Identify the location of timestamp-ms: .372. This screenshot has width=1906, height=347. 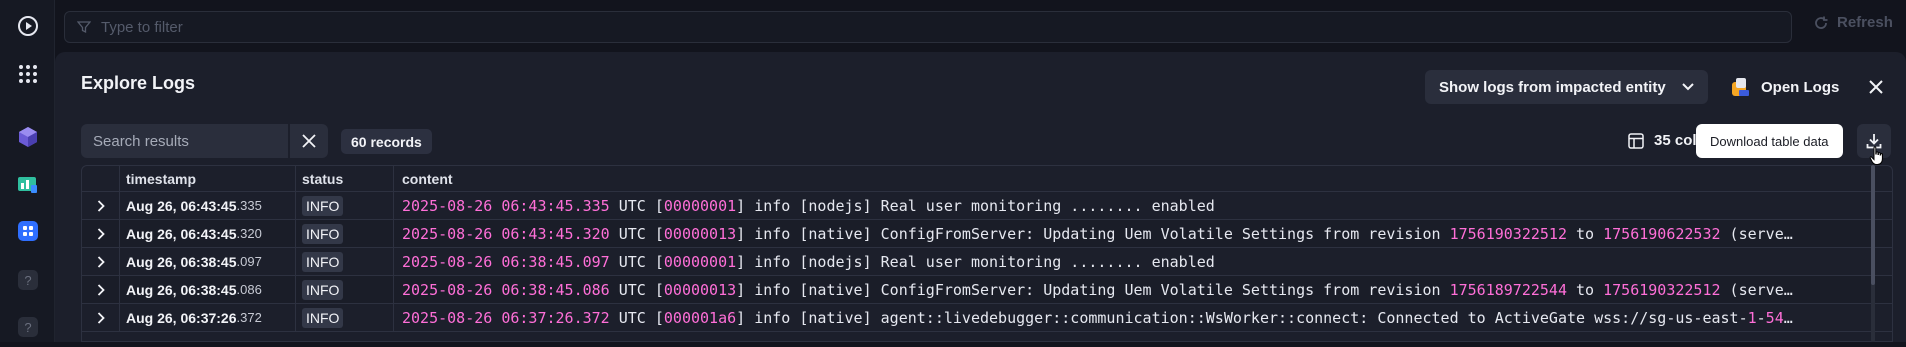
(249, 317).